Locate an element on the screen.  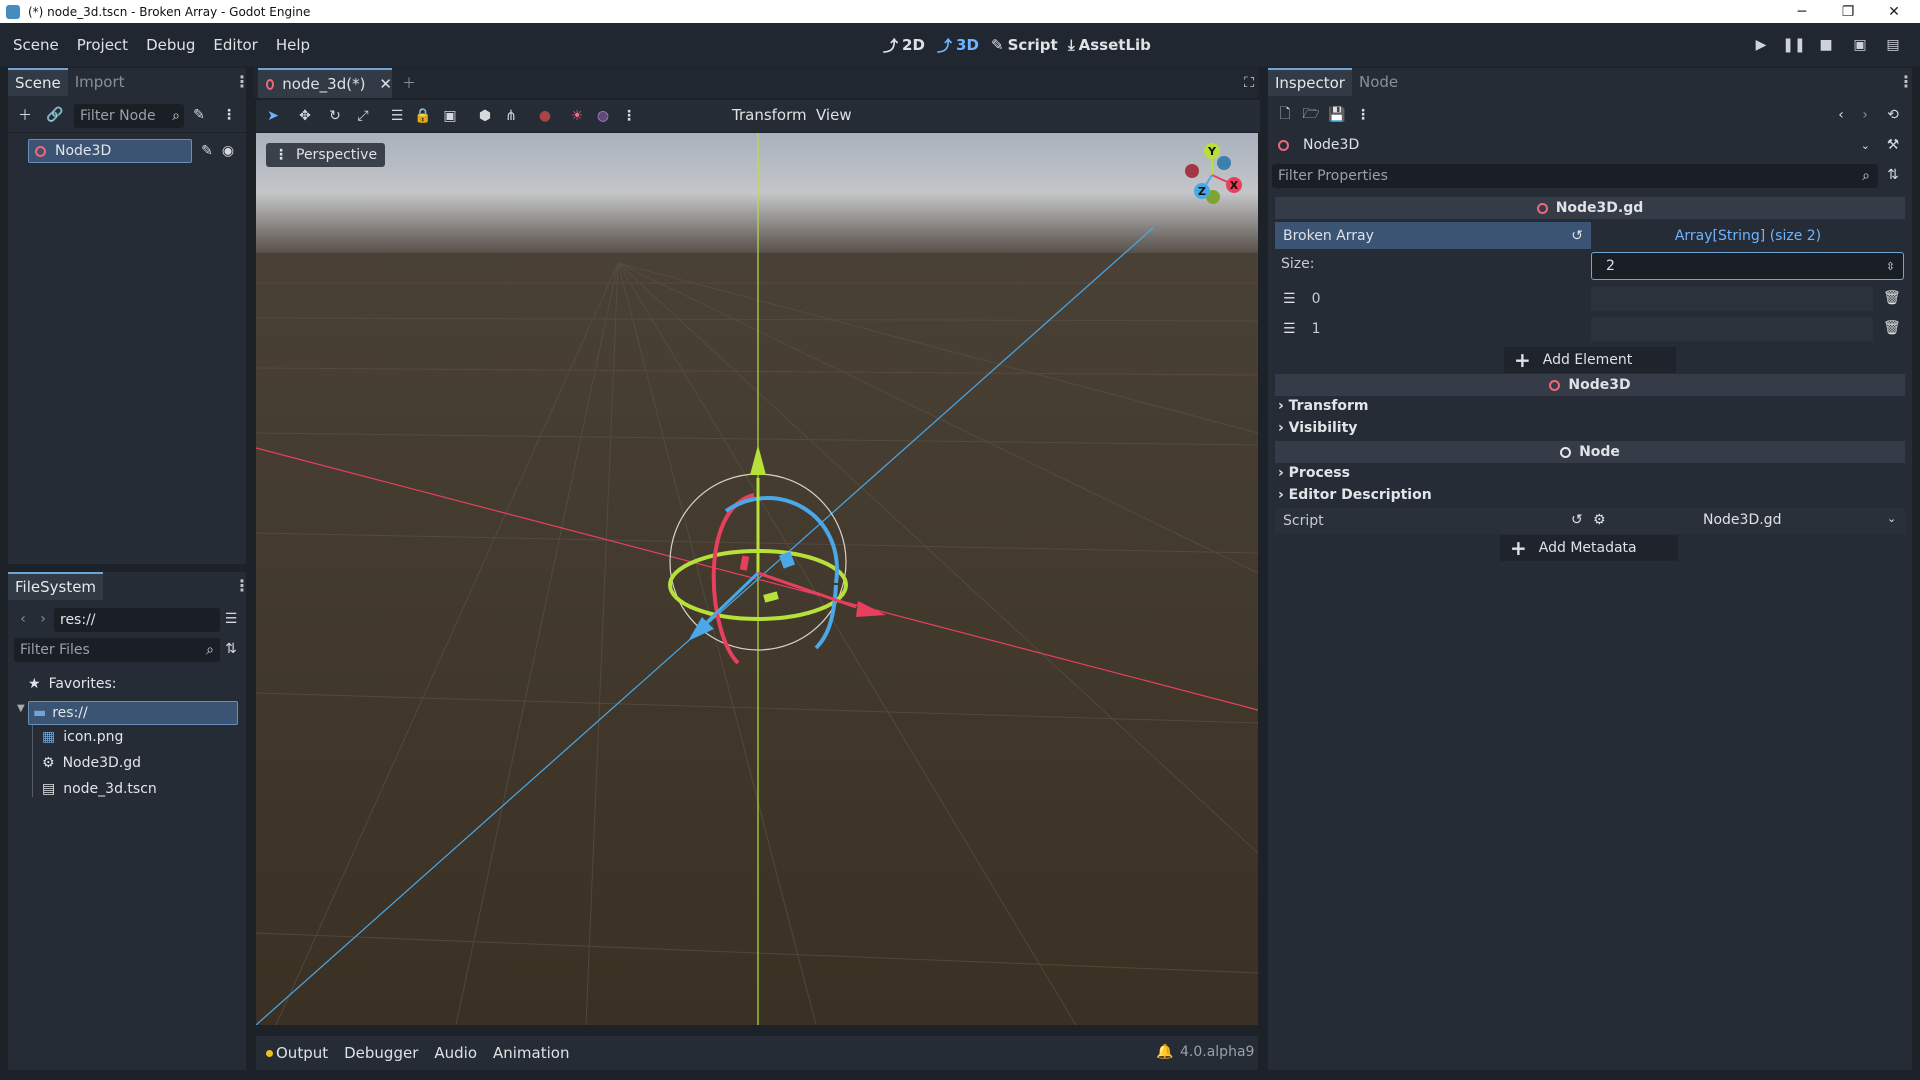
file-row: ▦ icon.png is located at coordinates (82, 737).